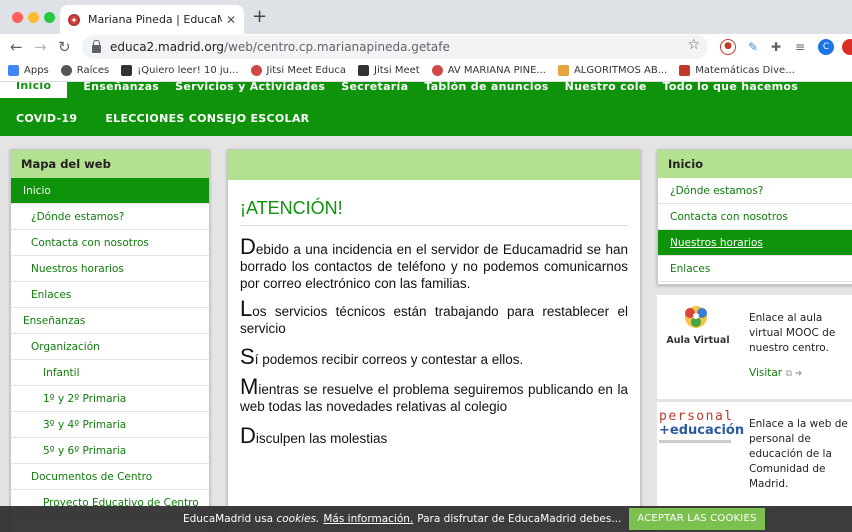 This screenshot has height=532, width=852. I want to click on url-path: /web/centro.cp.marianapineda.getafe, so click(337, 47).